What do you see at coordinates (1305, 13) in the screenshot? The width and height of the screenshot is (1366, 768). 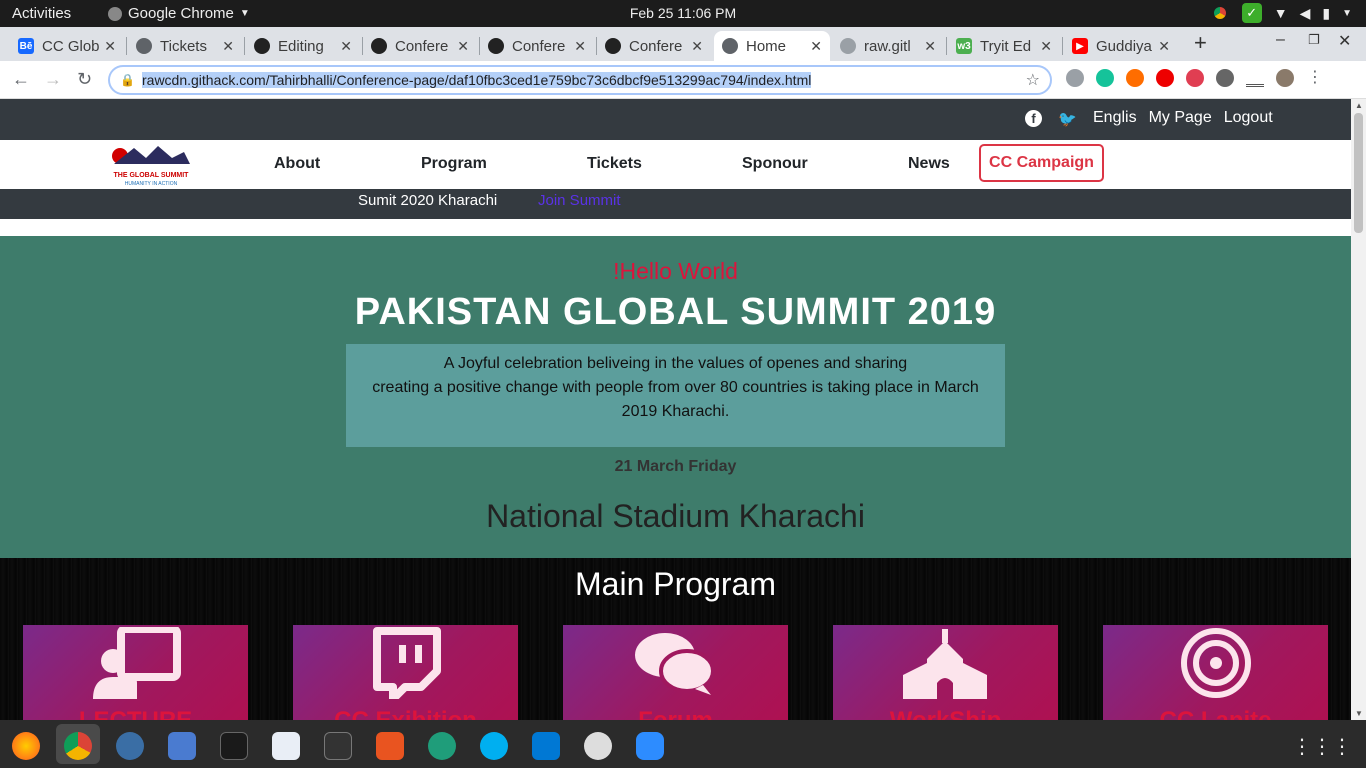 I see `volume-icon: ◀` at bounding box center [1305, 13].